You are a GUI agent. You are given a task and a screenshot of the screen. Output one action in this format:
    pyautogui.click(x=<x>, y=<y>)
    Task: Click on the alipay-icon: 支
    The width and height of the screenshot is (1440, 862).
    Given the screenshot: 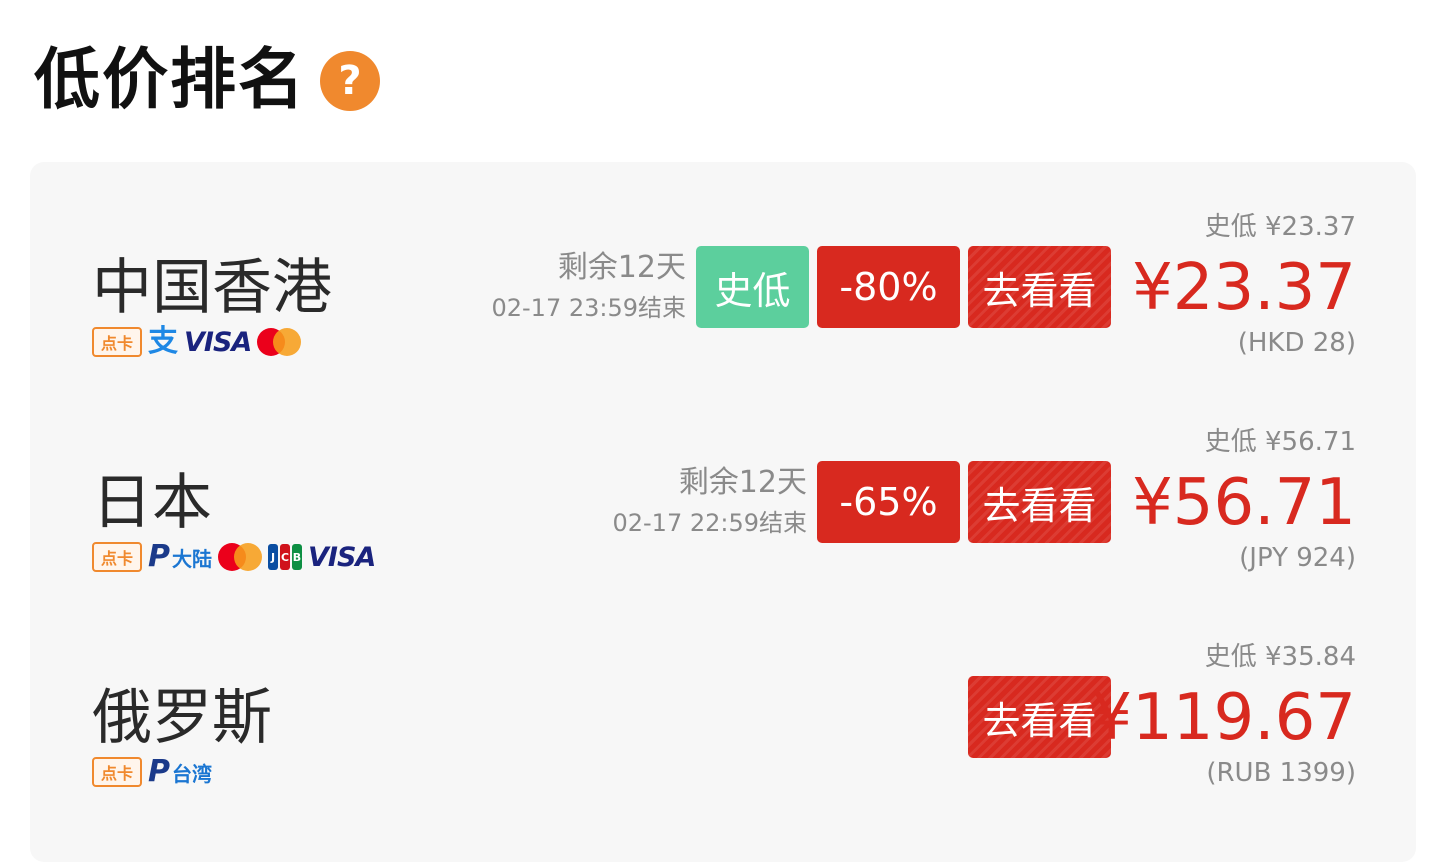 What is the action you would take?
    pyautogui.click(x=163, y=341)
    